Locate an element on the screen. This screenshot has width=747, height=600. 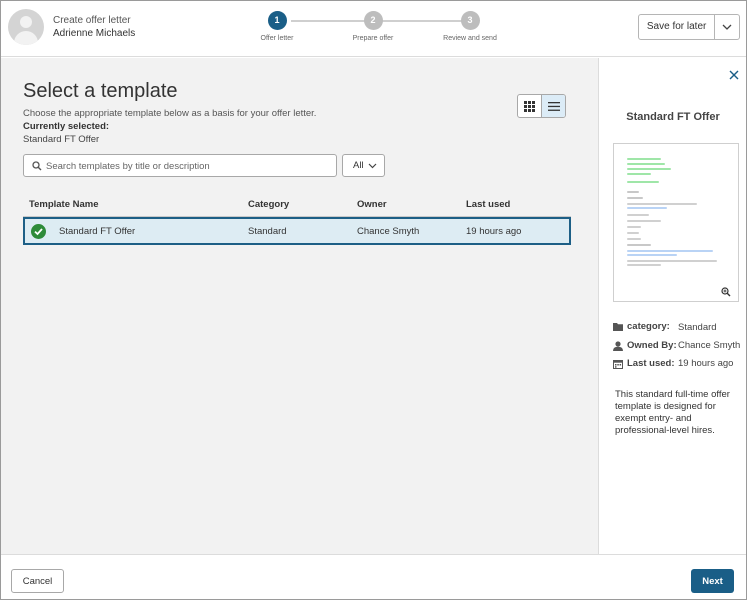
search-icon is located at coordinates (37, 166).